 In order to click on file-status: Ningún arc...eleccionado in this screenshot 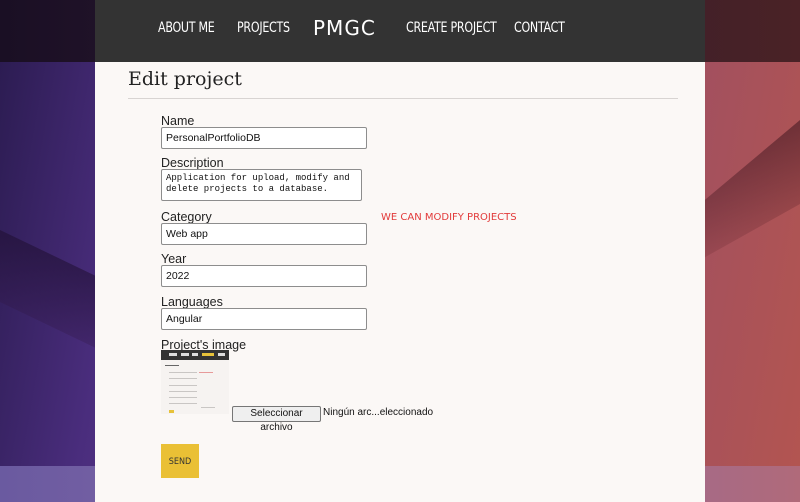, I will do `click(378, 412)`.